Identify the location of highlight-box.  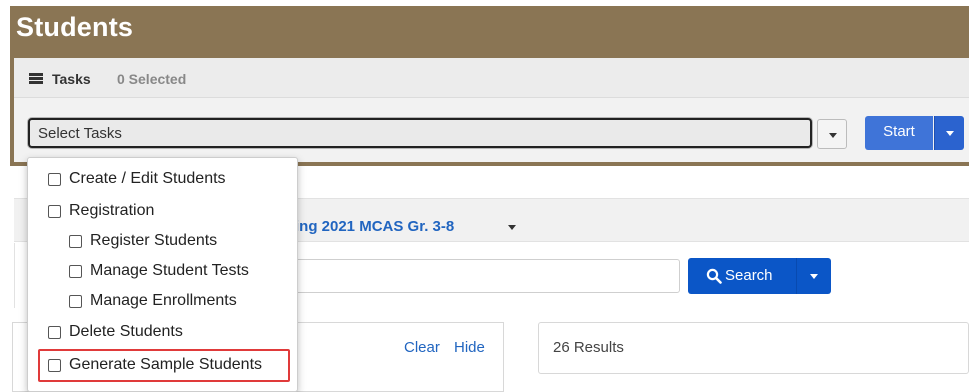
(164, 365).